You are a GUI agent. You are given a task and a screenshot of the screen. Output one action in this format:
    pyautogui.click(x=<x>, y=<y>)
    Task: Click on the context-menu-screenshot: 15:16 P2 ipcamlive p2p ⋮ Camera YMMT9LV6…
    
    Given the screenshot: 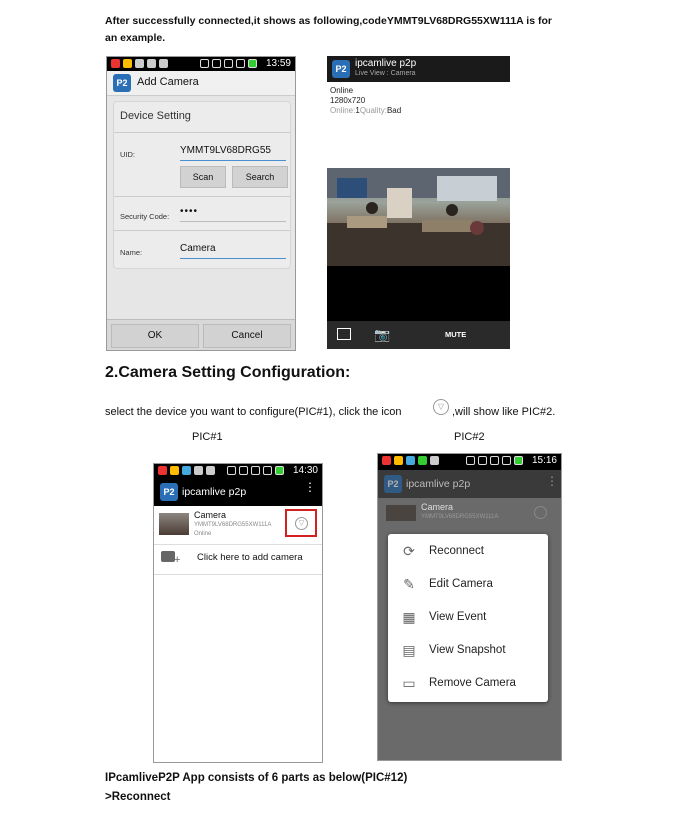 What is the action you would take?
    pyautogui.click(x=469, y=607)
    